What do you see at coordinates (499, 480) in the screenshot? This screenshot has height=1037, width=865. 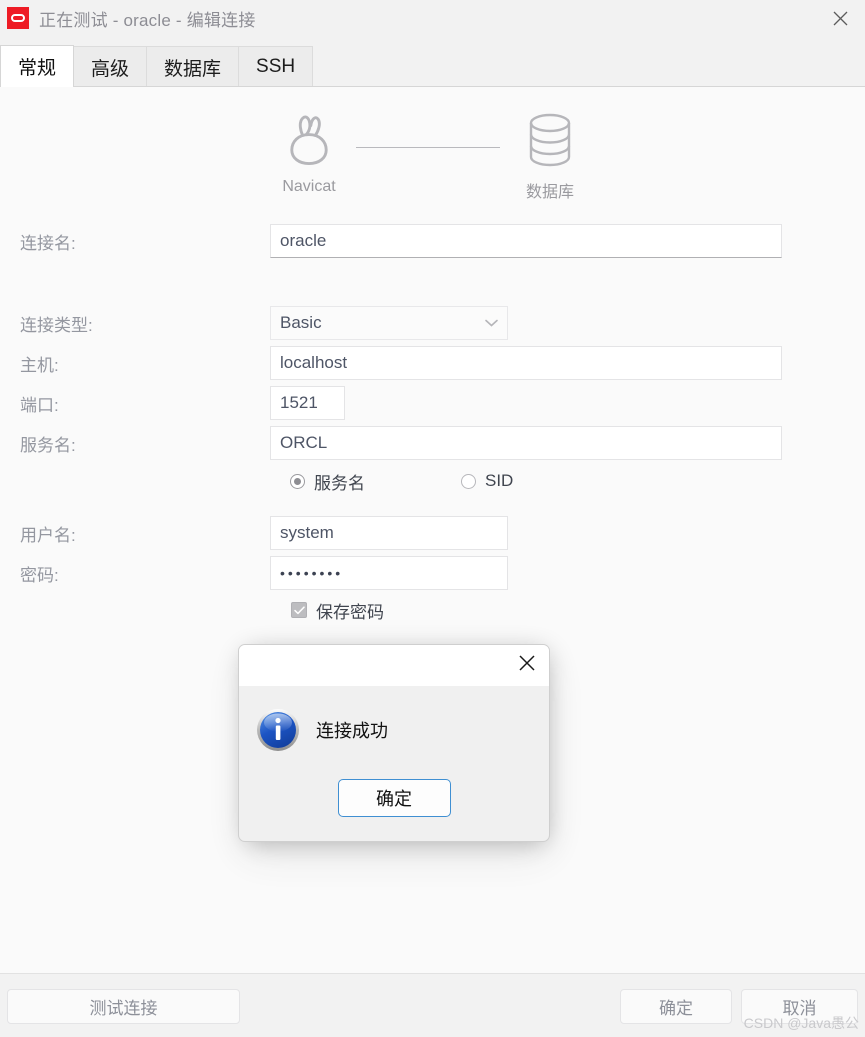 I see `radio-sid-label: SID` at bounding box center [499, 480].